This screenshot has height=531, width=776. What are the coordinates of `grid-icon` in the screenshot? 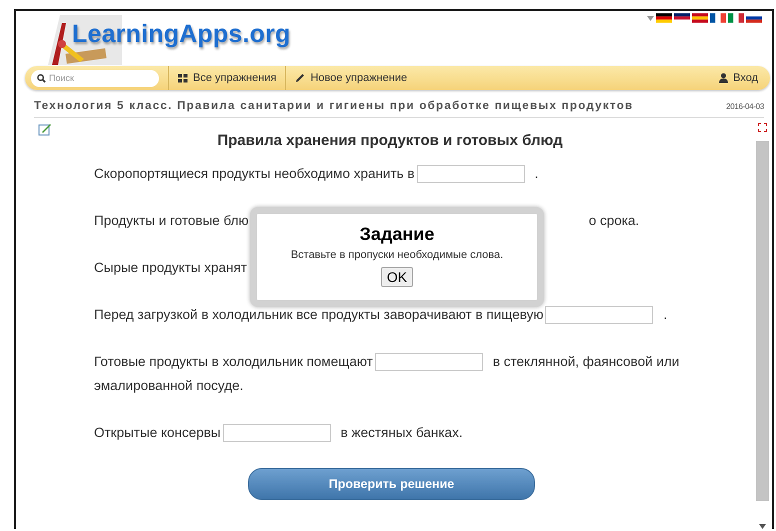 It's located at (183, 78).